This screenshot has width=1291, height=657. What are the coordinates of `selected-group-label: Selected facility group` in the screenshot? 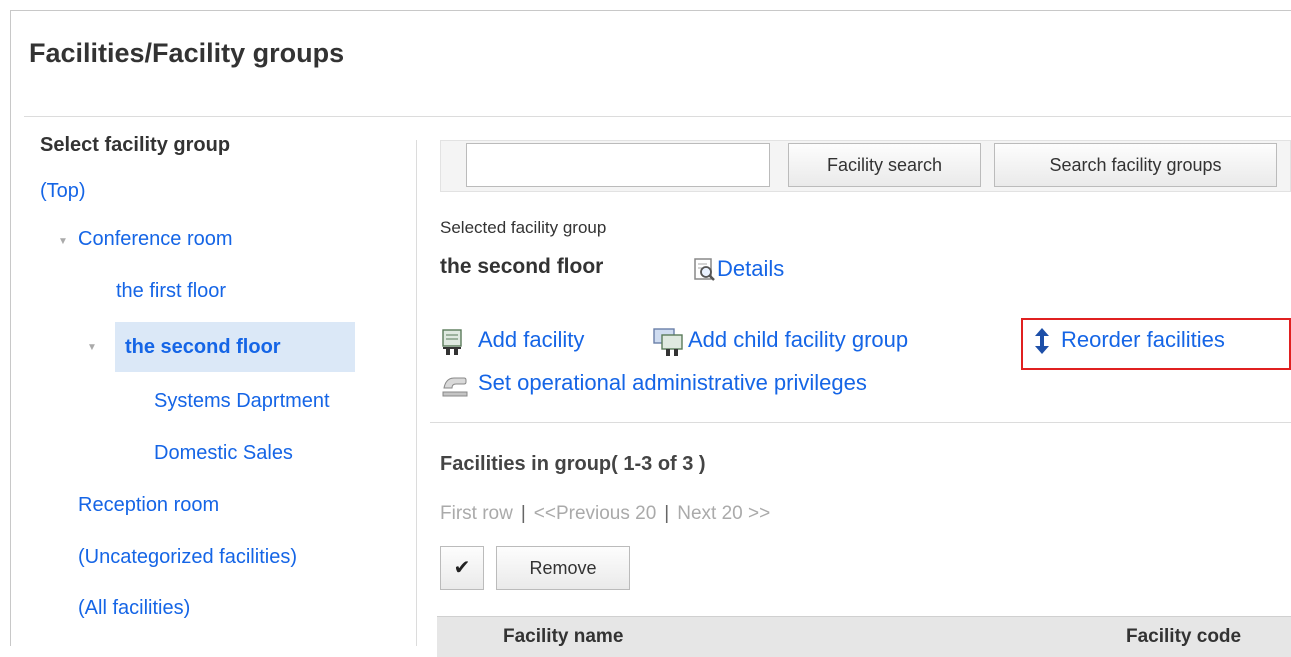 It's located at (523, 227).